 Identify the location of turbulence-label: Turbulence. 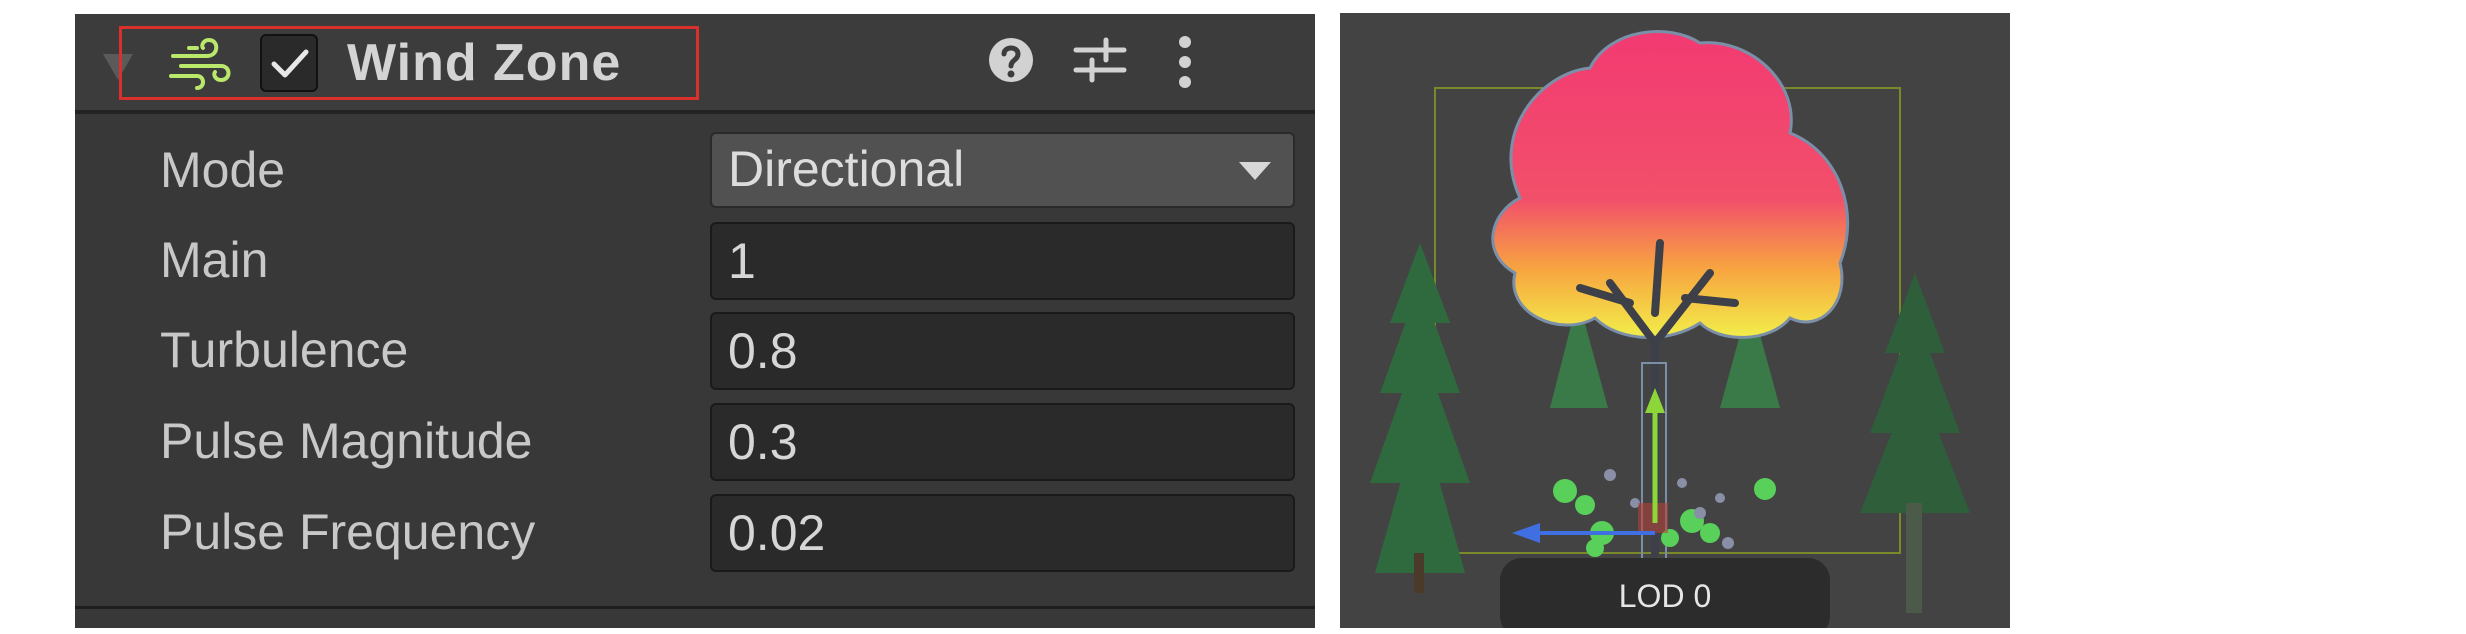
(284, 350).